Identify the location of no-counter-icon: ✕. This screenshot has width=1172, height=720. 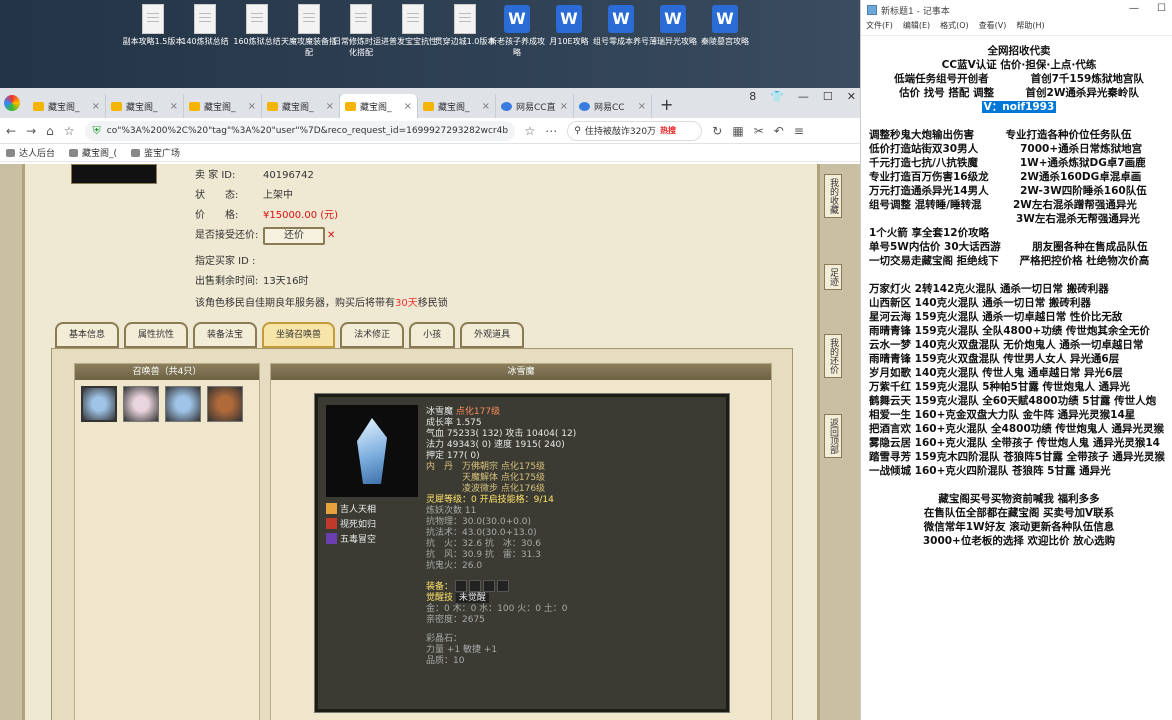
(331, 235).